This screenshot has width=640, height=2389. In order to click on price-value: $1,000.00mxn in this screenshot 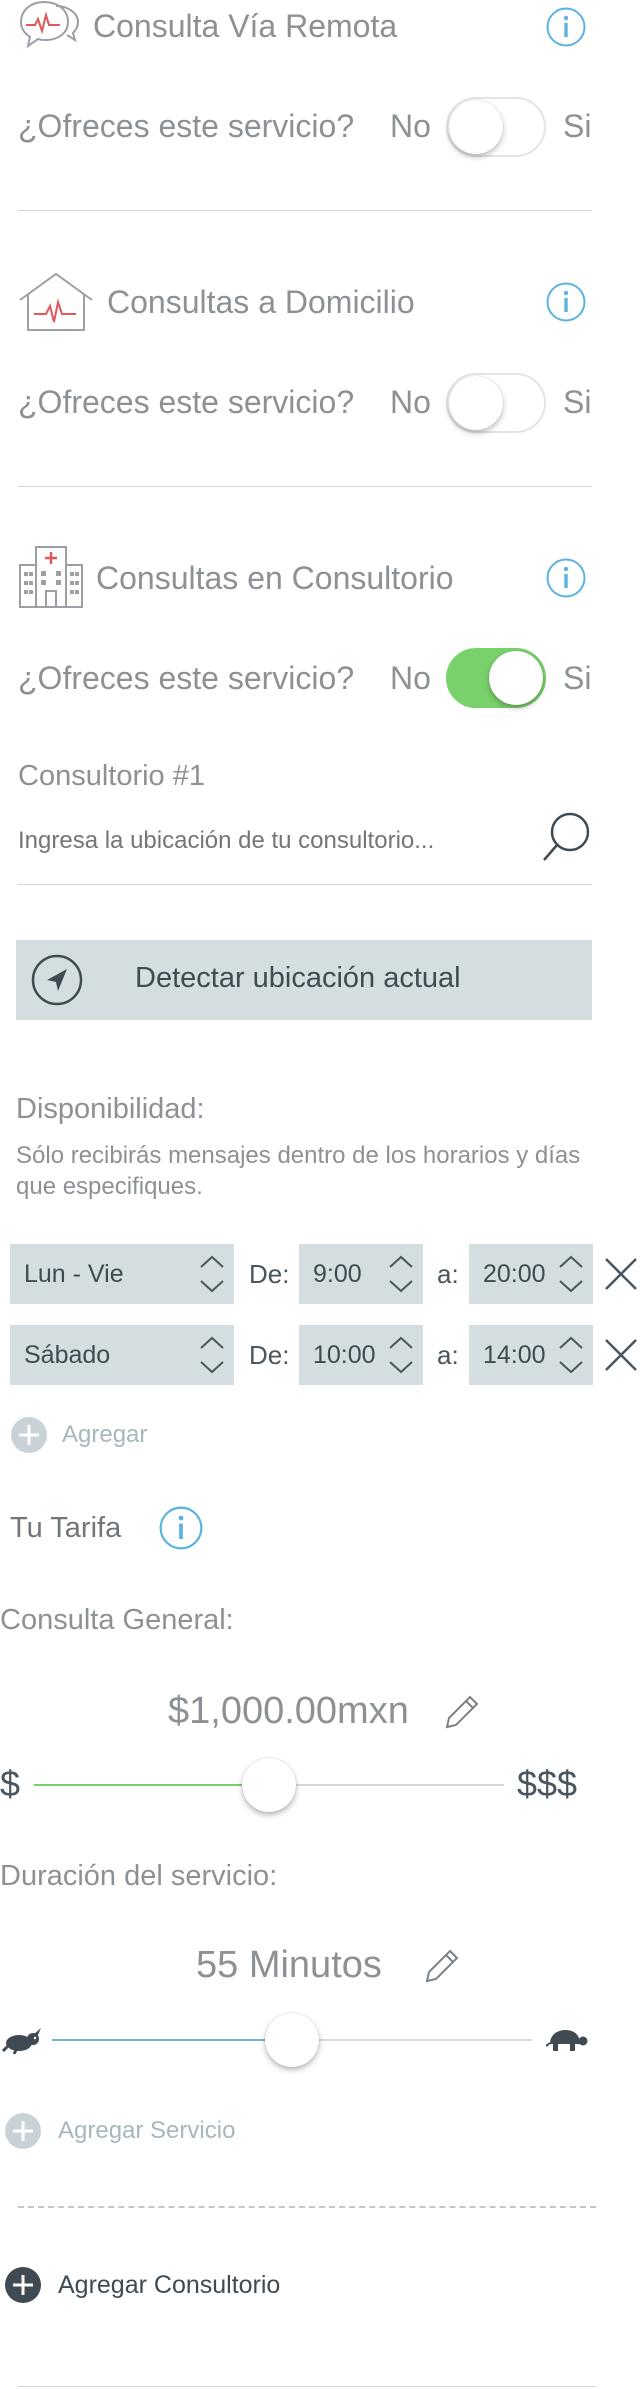, I will do `click(288, 1711)`.